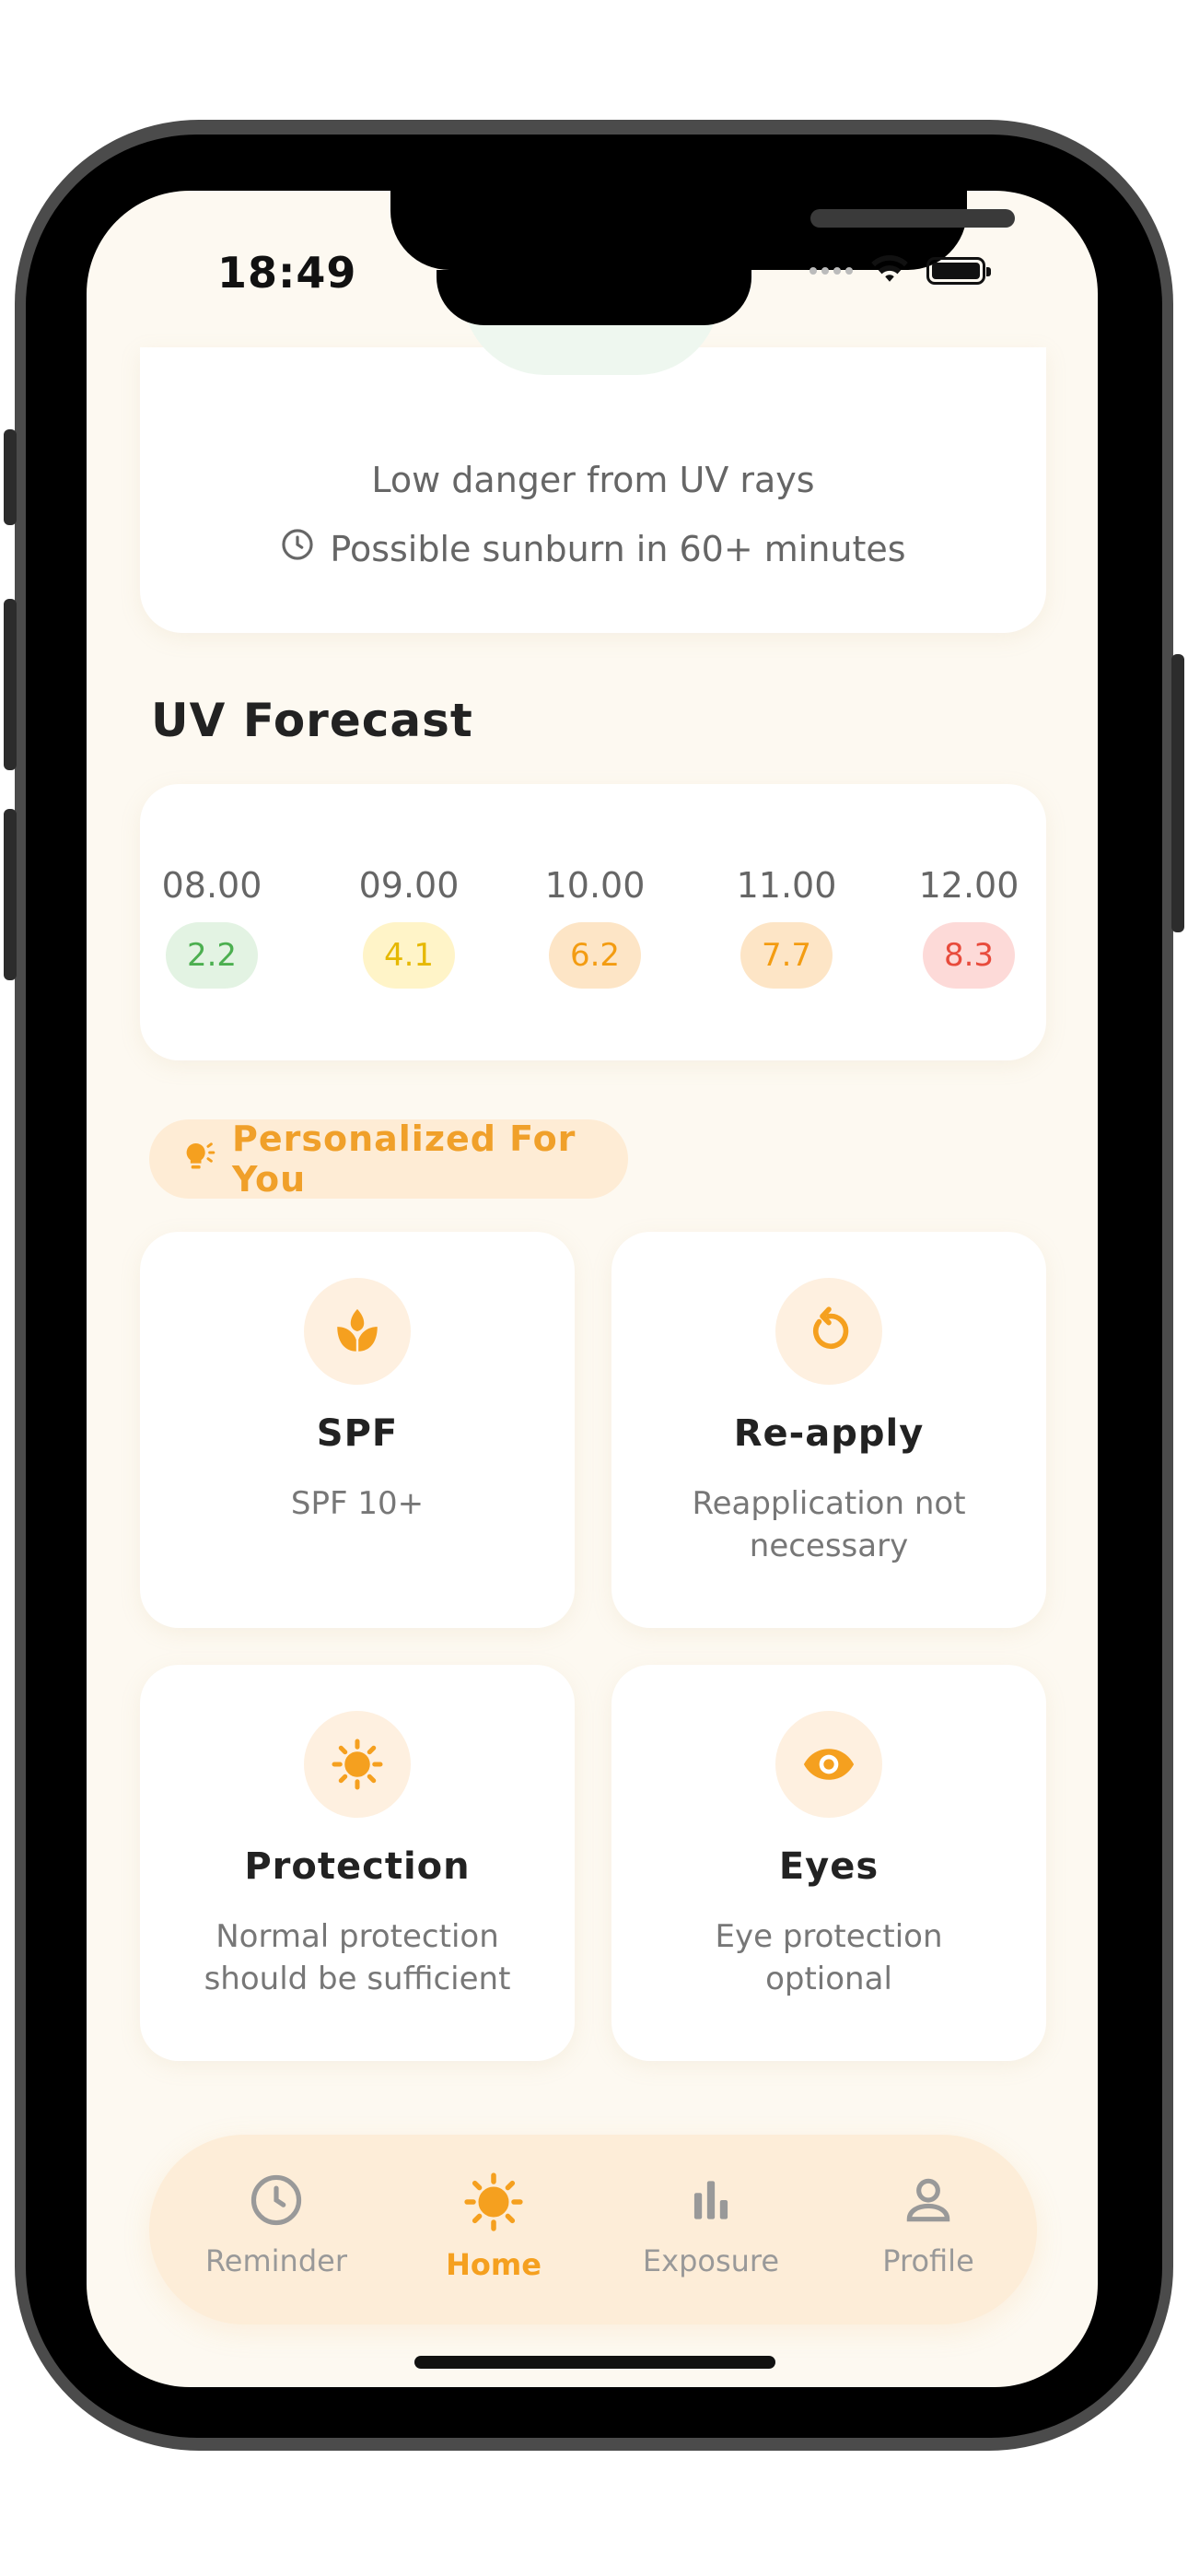 This screenshot has height=2576, width=1188. Describe the element at coordinates (357, 1957) in the screenshot. I see `tip-description: Normal protection should be sufficient` at that location.